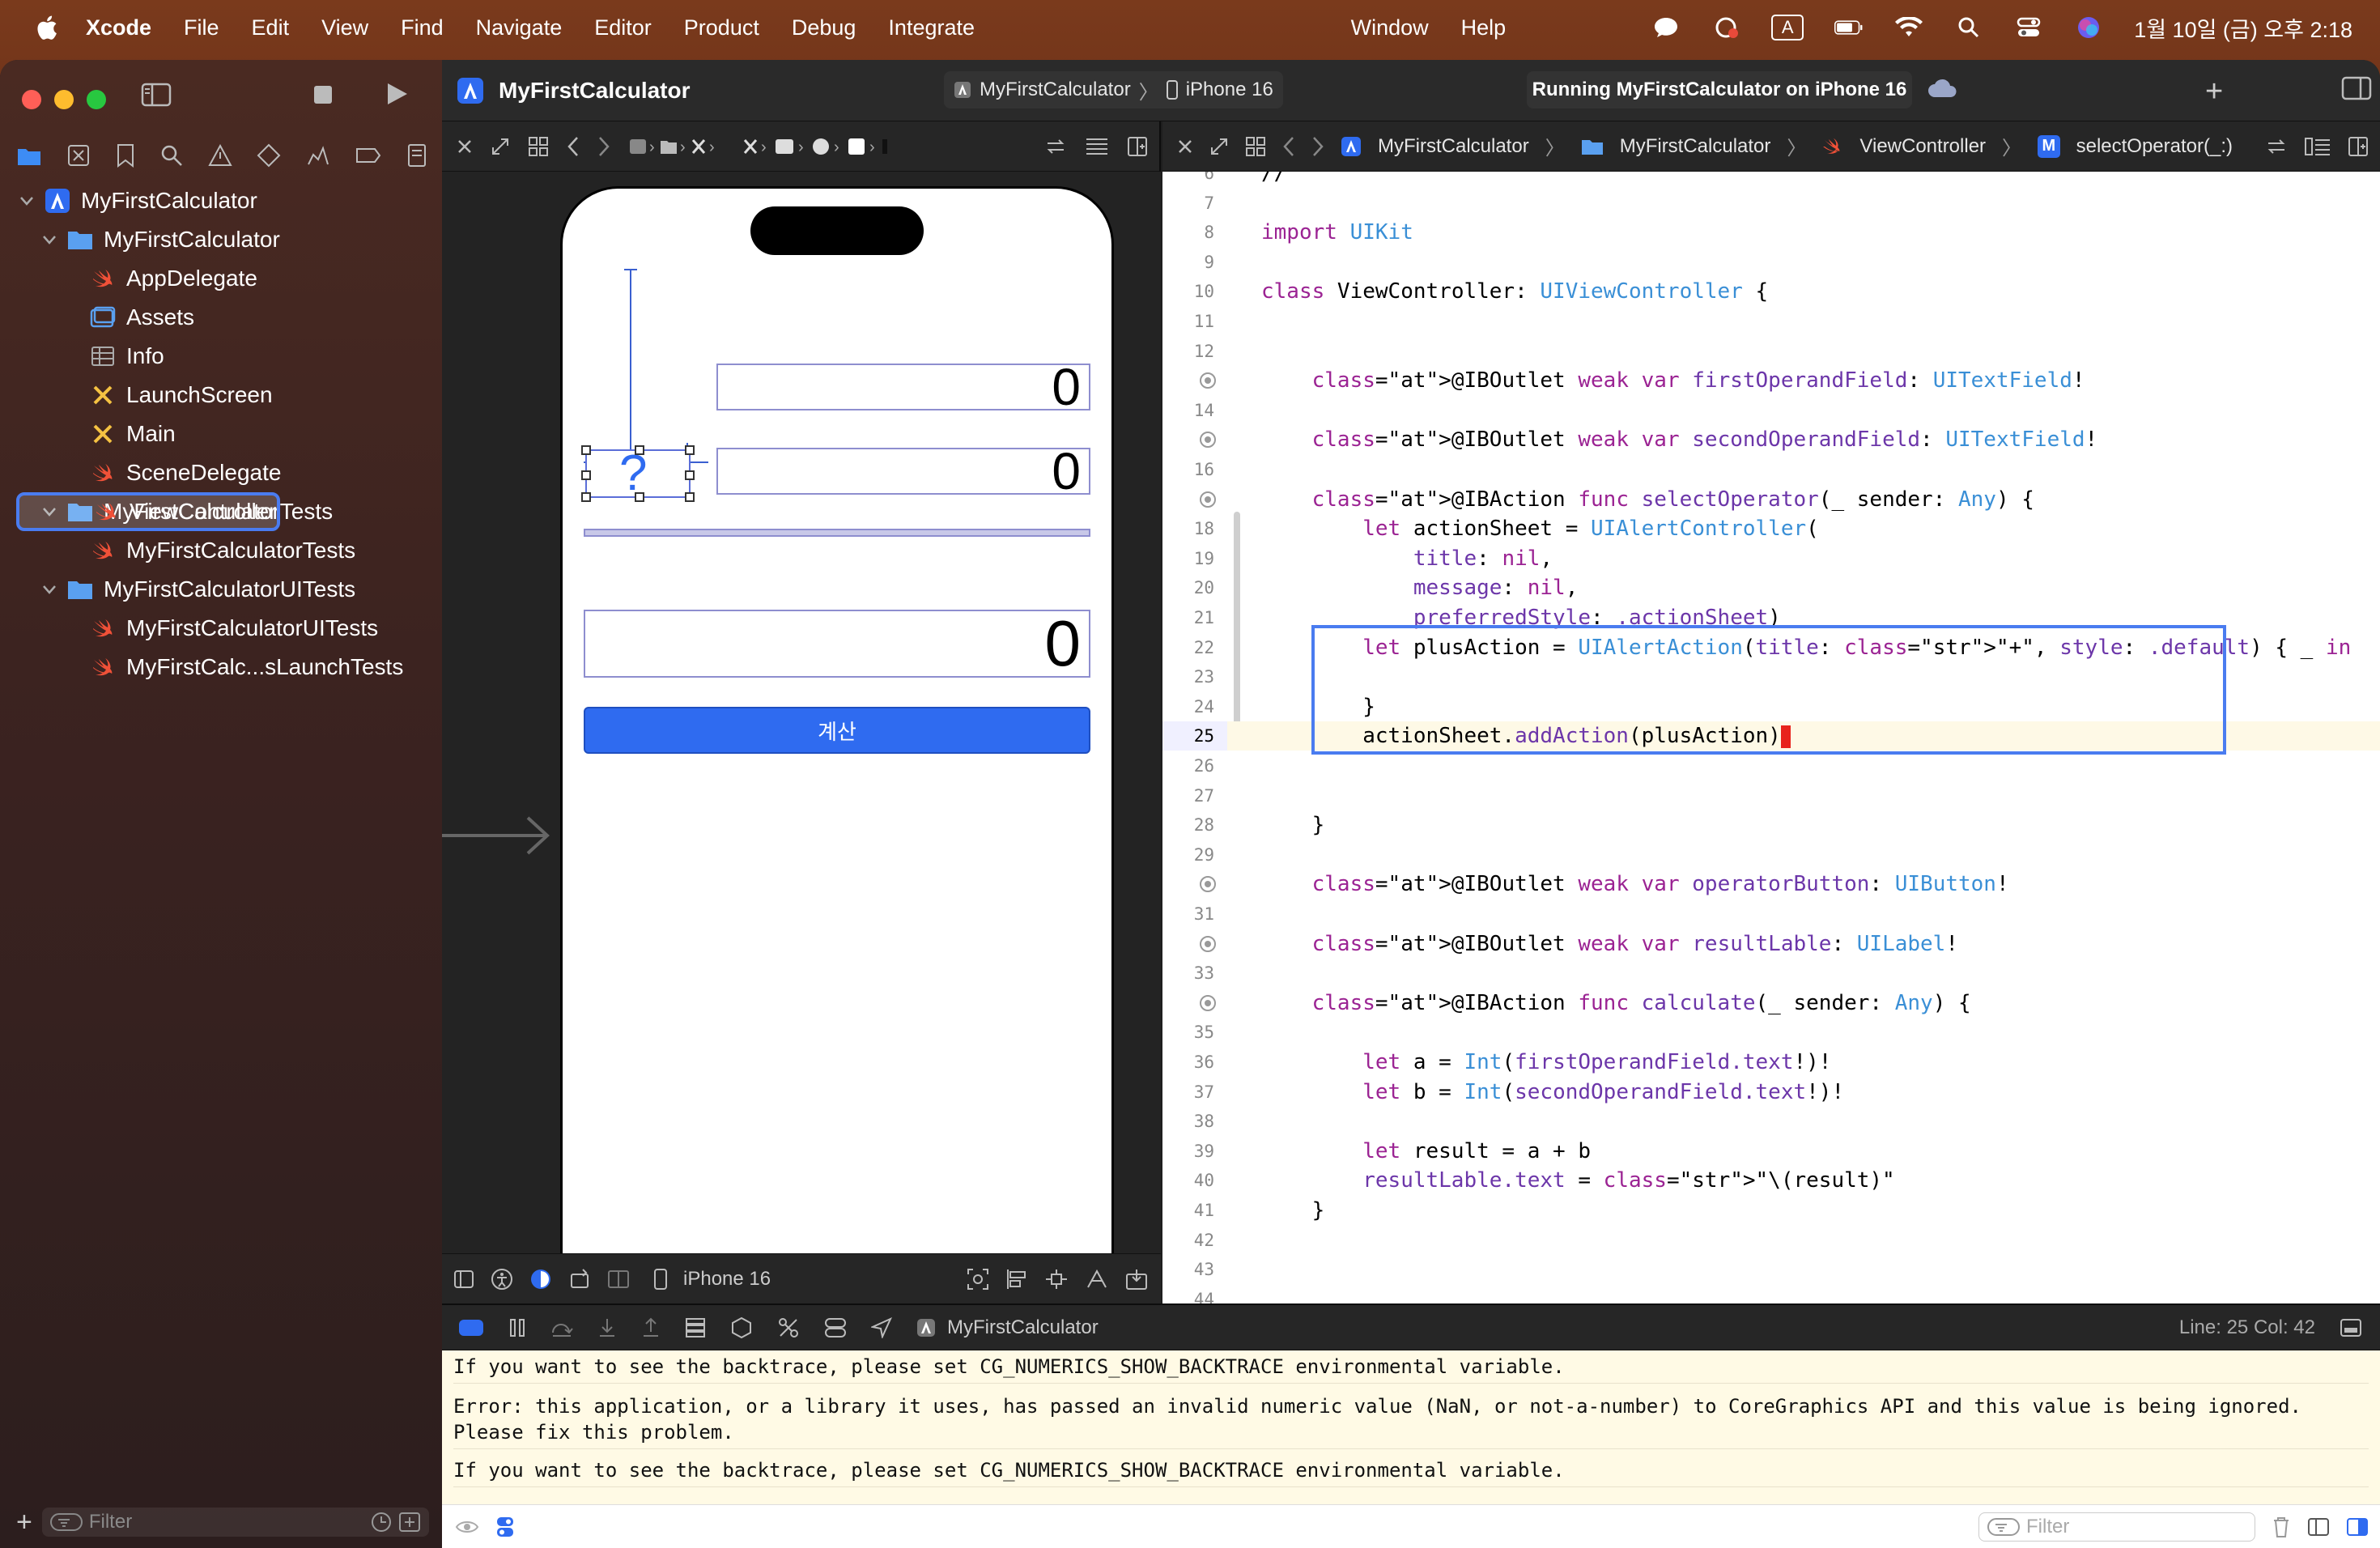 This screenshot has width=2380, height=1548. What do you see at coordinates (235, 1523) in the screenshot?
I see `navigator-filter-field: Filter` at bounding box center [235, 1523].